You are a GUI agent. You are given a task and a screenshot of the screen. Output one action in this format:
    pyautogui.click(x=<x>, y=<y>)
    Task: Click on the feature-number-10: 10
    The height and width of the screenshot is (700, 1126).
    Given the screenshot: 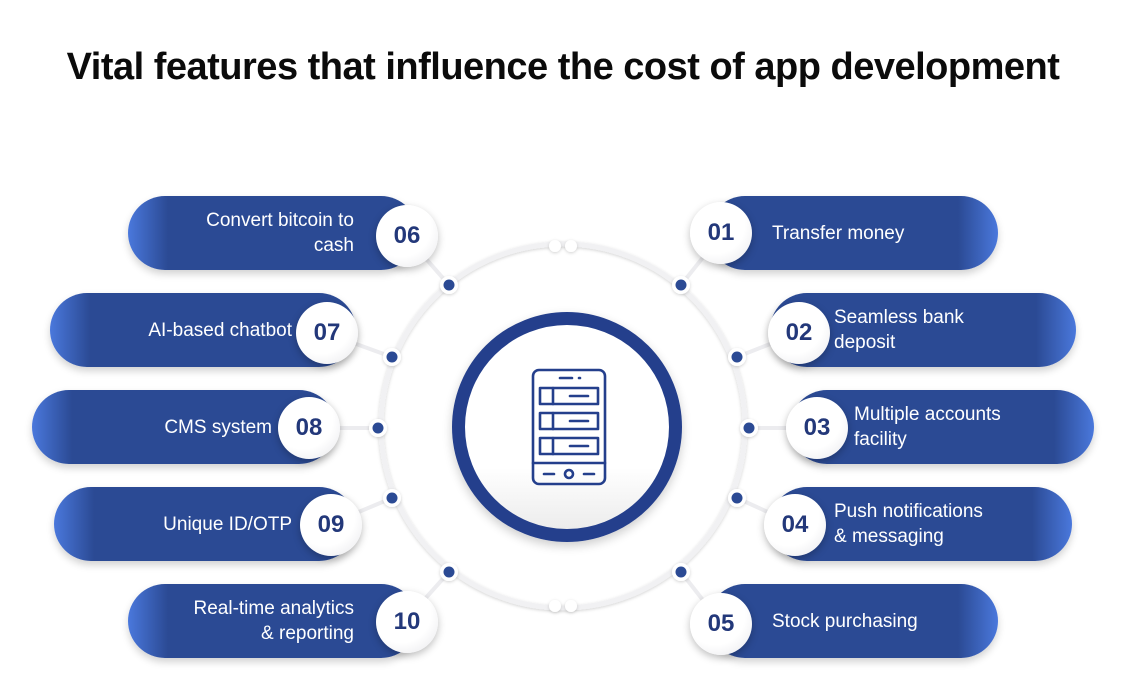 What is the action you would take?
    pyautogui.click(x=407, y=622)
    